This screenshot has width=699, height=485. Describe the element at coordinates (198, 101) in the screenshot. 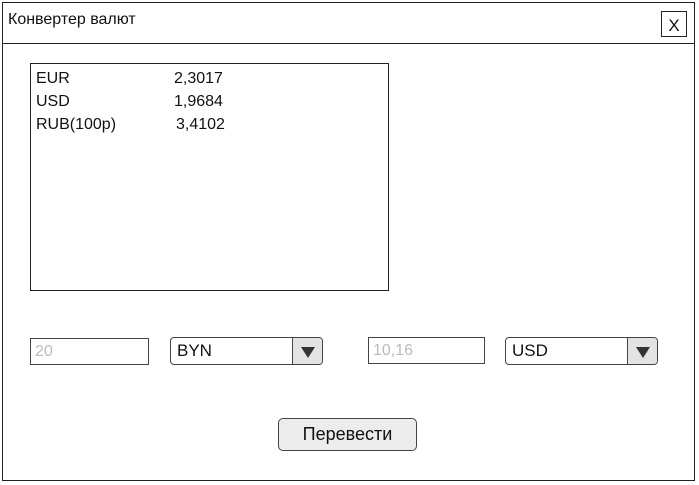

I see `rate-value: 1,9684` at that location.